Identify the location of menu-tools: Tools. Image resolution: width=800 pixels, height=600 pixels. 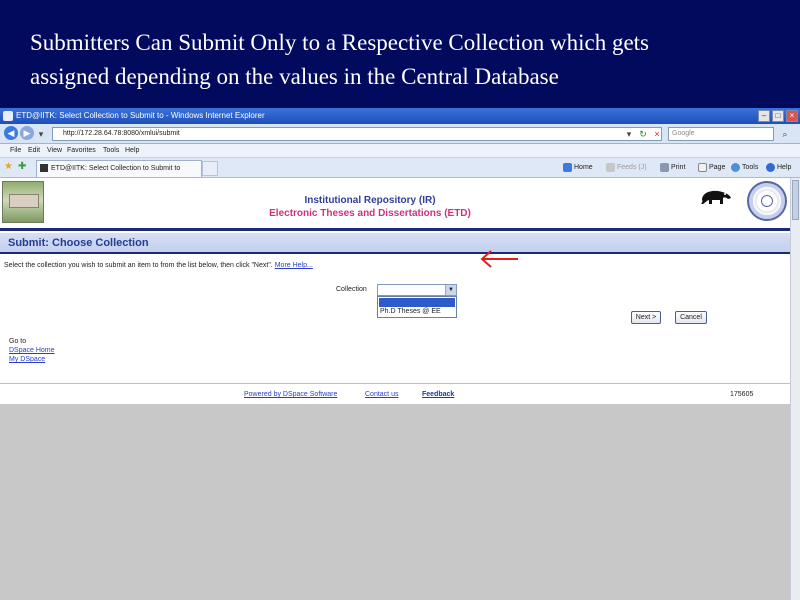
(111, 151).